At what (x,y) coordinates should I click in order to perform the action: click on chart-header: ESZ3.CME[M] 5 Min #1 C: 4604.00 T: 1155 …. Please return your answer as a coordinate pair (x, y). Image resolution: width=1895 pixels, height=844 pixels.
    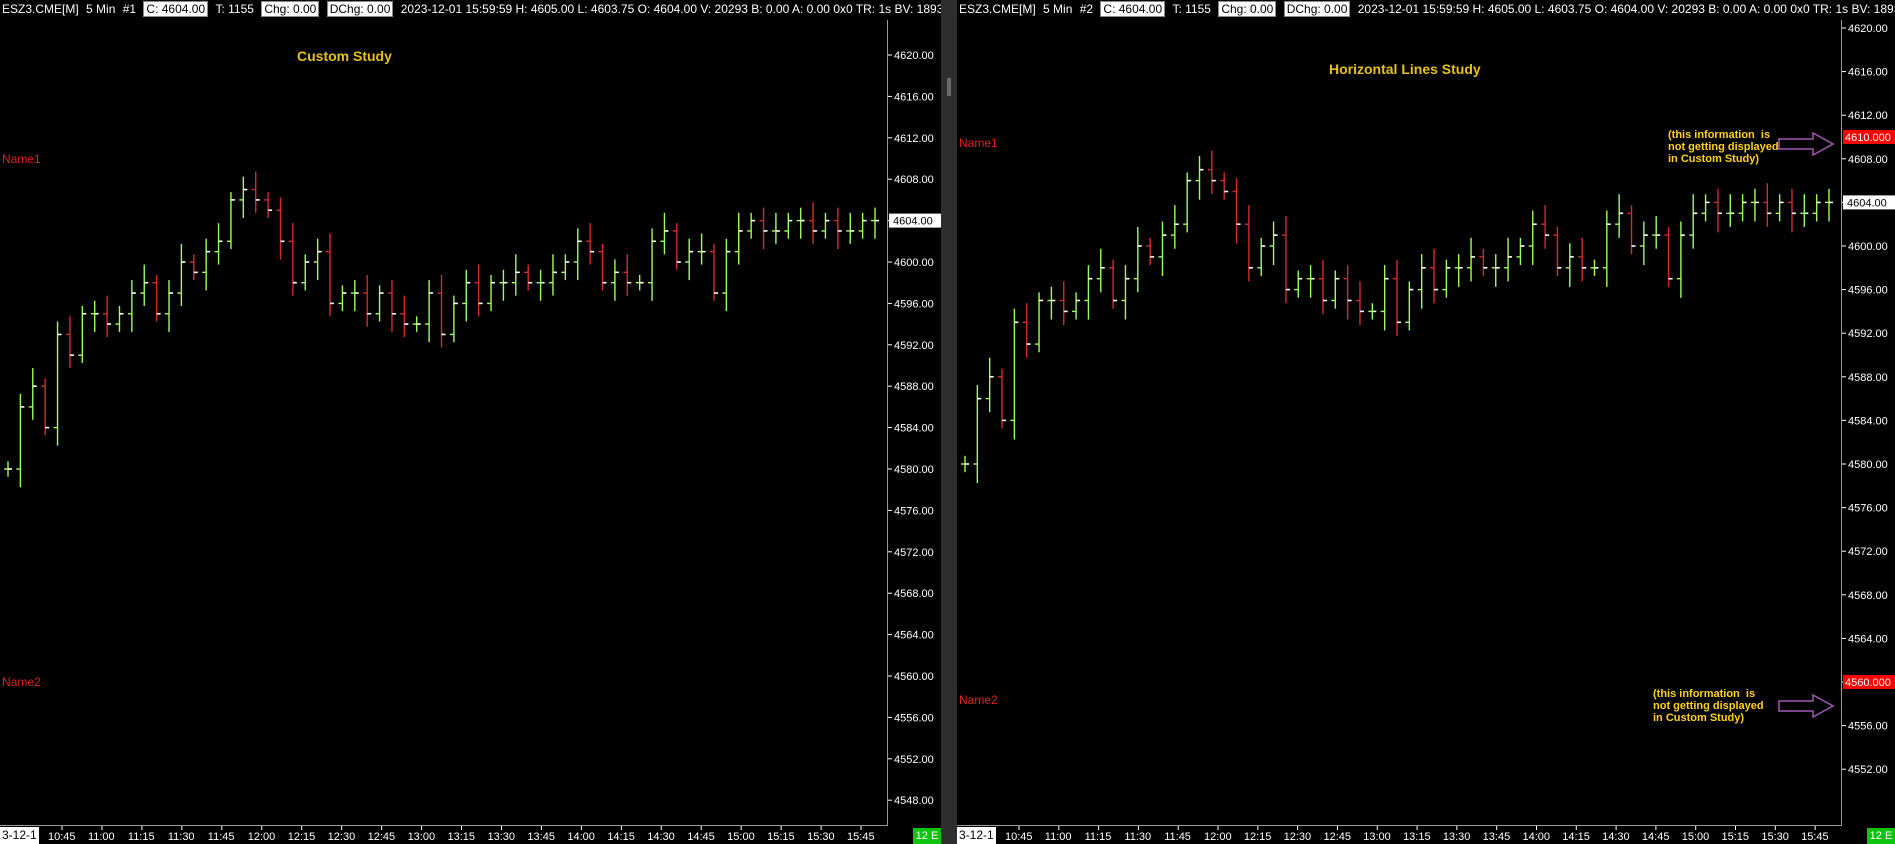
    Looking at the image, I should click on (470, 9).